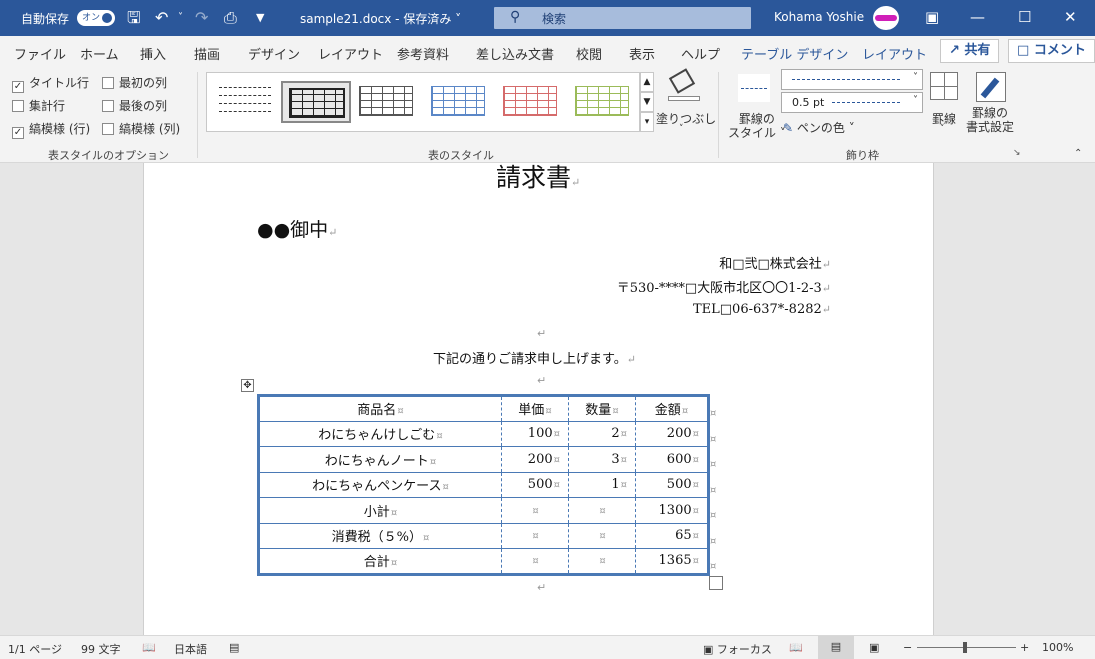  I want to click on page-count: 1/1 ページ, so click(35, 649).